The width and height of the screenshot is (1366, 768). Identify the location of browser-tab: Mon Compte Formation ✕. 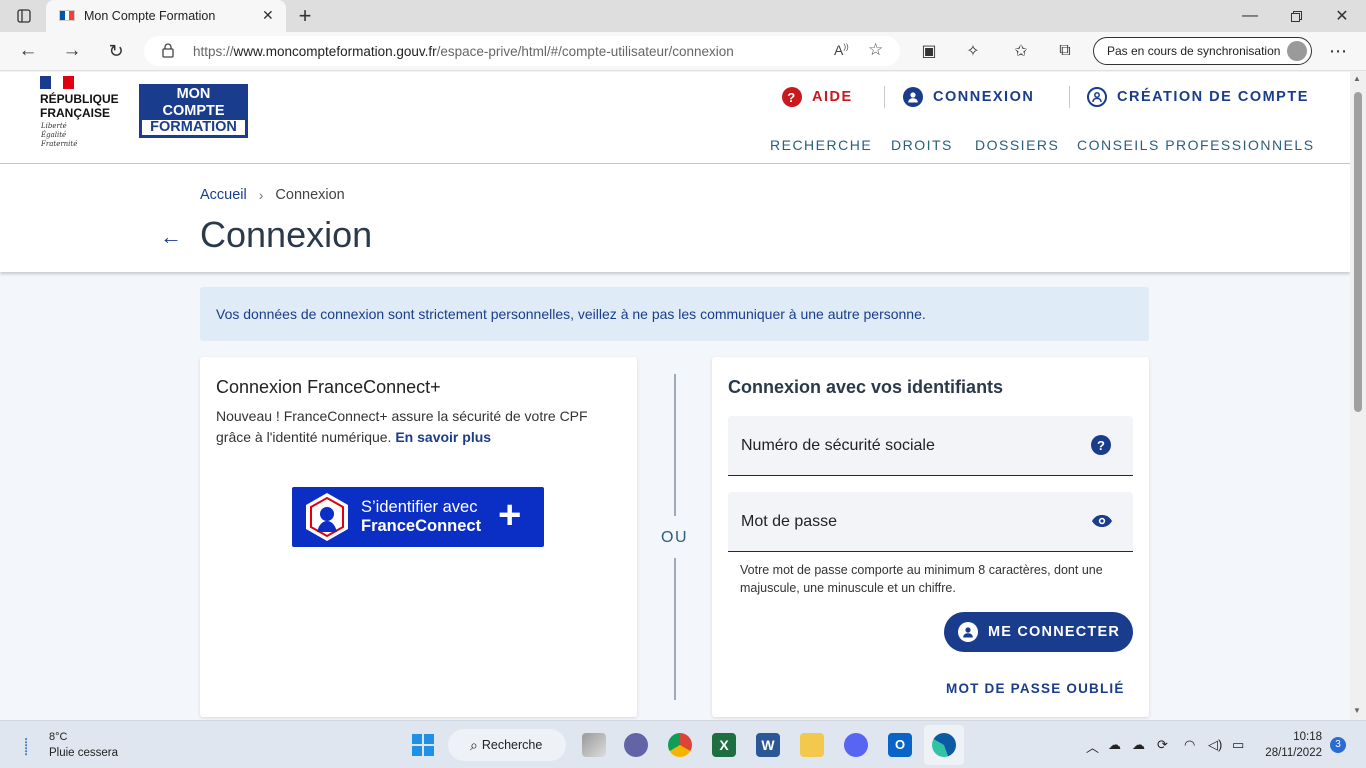
(166, 16).